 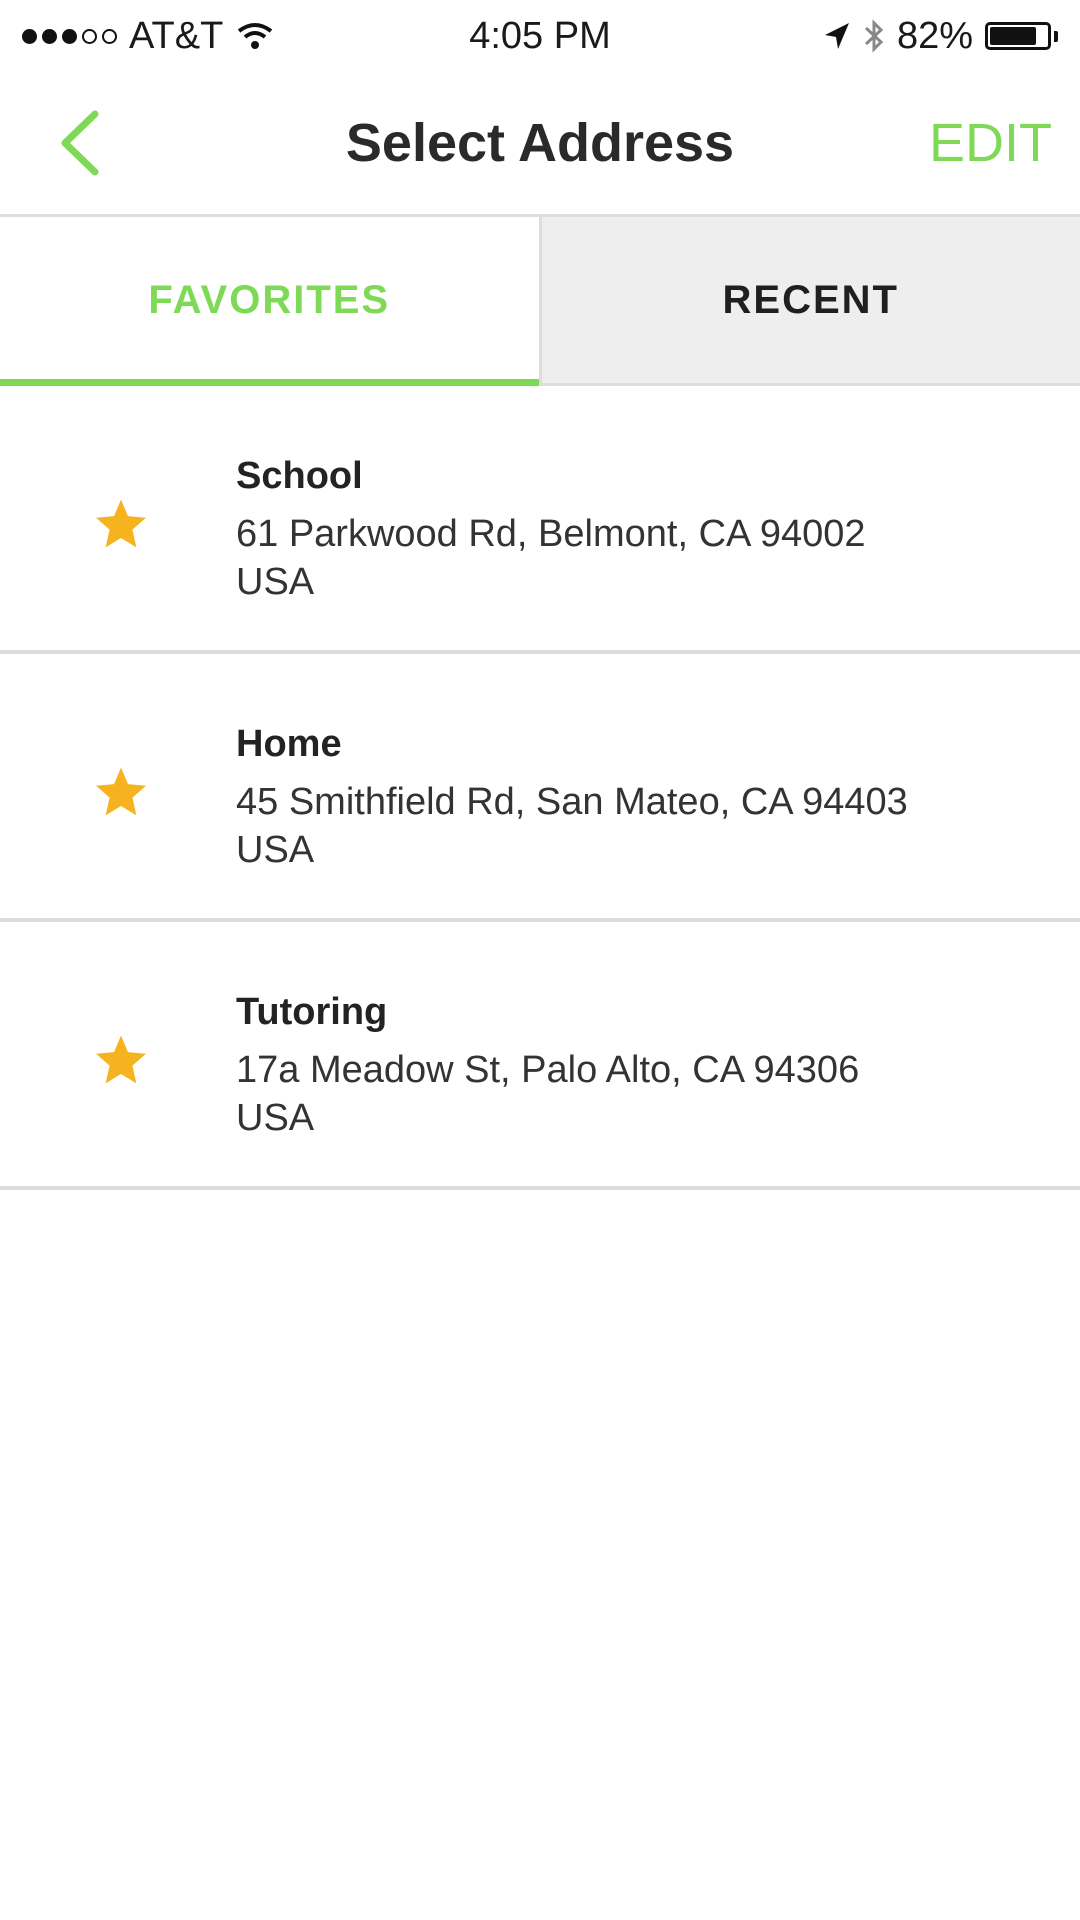 I want to click on tab-recent: RECENT, so click(x=809, y=300).